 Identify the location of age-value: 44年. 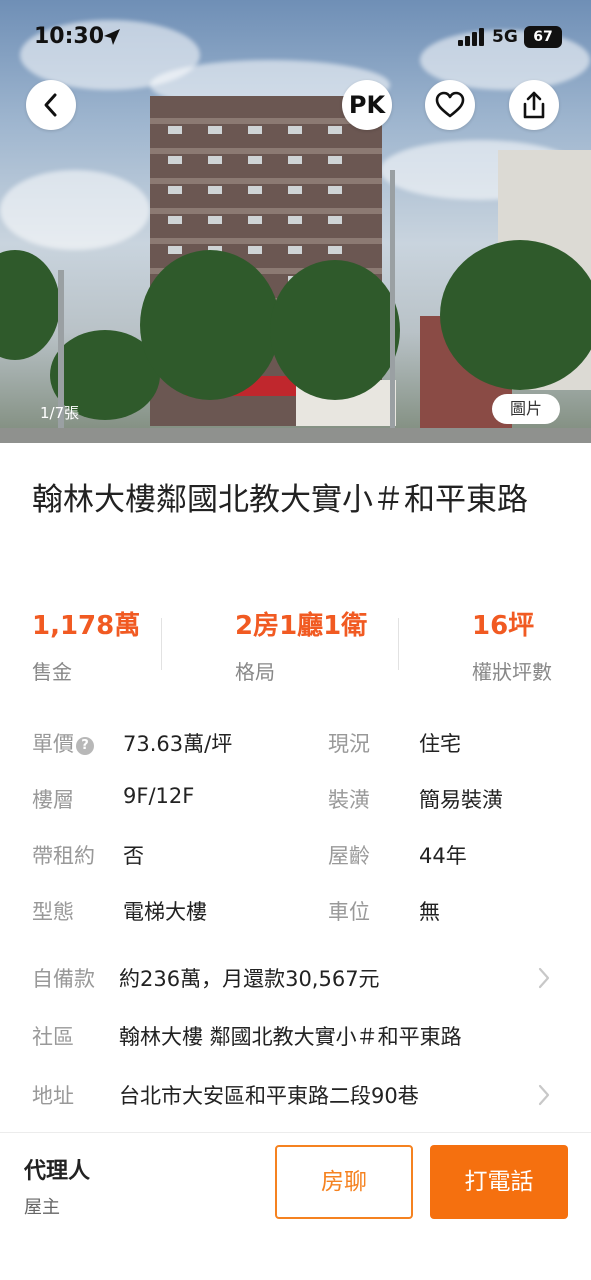
(443, 856).